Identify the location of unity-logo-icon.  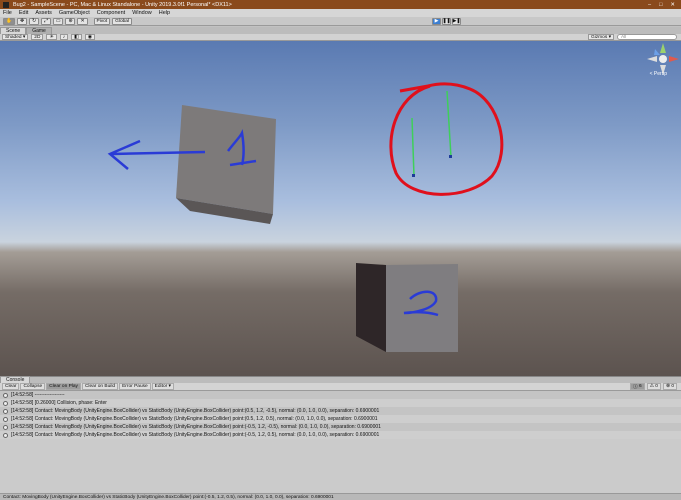
(6, 4).